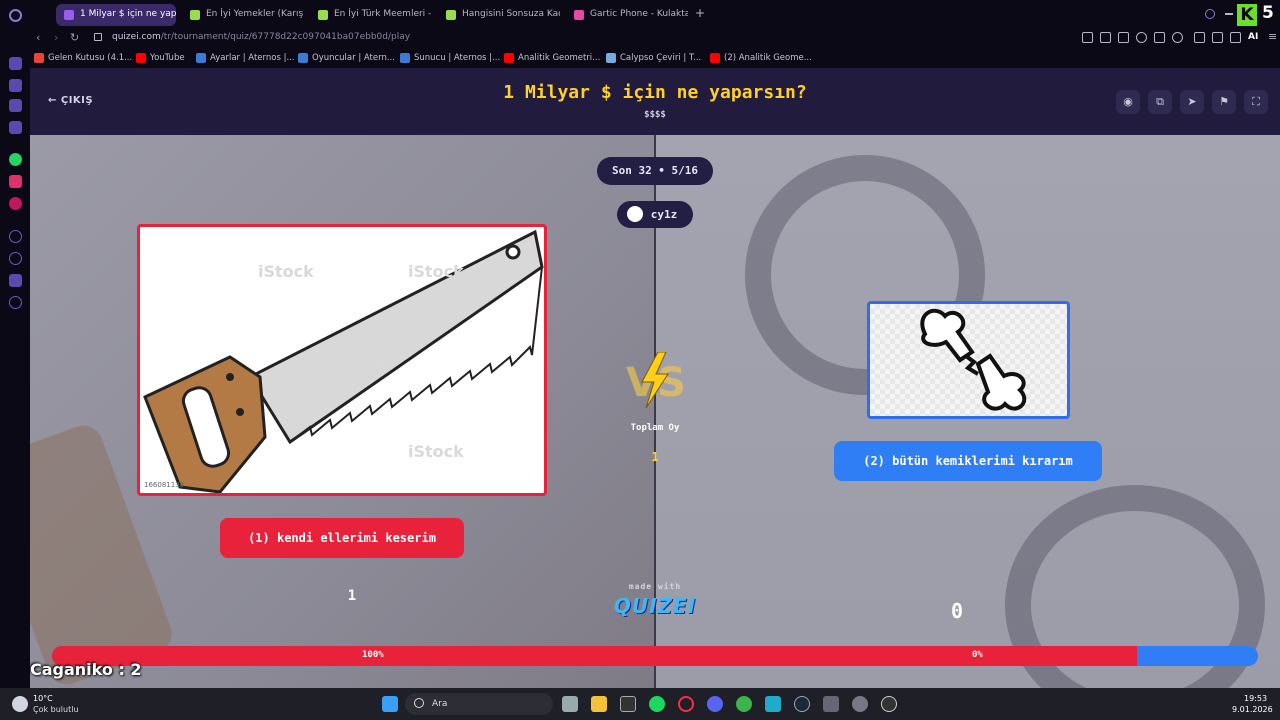 The width and height of the screenshot is (1280, 720). Describe the element at coordinates (56, 709) in the screenshot. I see `weather-description: Çok bulutlu` at that location.